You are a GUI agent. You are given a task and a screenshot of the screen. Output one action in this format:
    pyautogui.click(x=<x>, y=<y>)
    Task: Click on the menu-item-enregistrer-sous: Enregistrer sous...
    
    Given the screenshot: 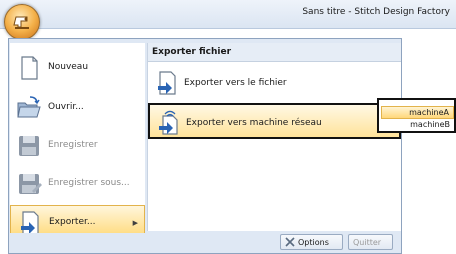 What is the action you would take?
    pyautogui.click(x=77, y=184)
    